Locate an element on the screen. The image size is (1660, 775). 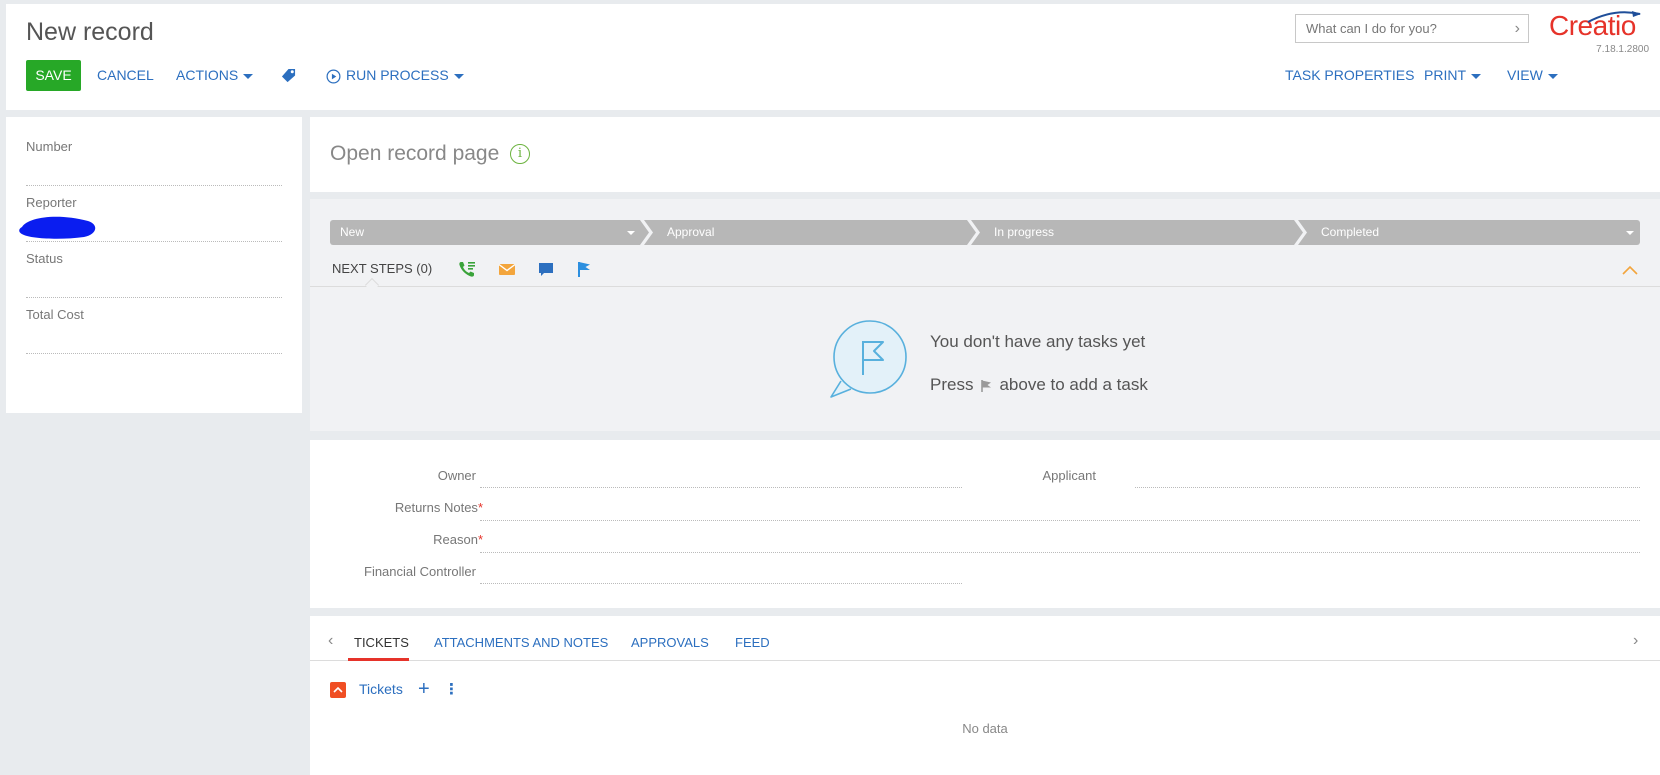
stage-label: In progress is located at coordinates (1024, 232).